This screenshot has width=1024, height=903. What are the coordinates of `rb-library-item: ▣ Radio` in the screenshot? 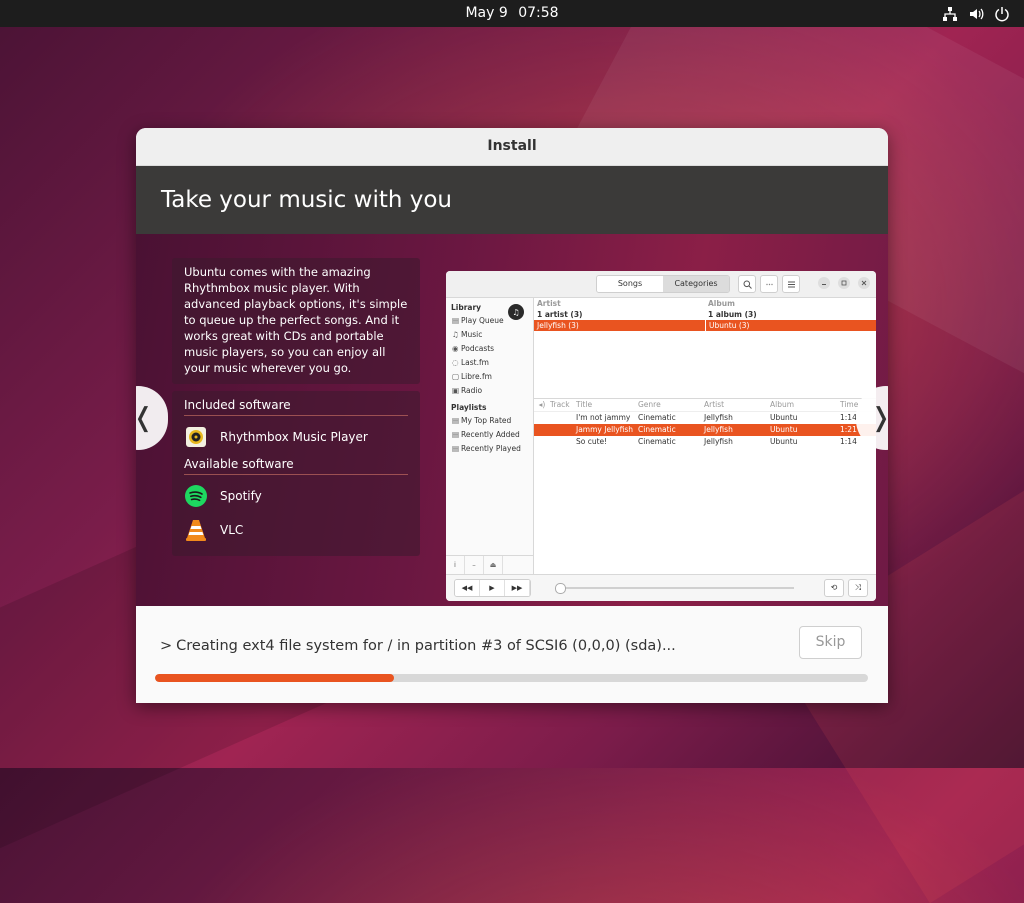 It's located at (467, 390).